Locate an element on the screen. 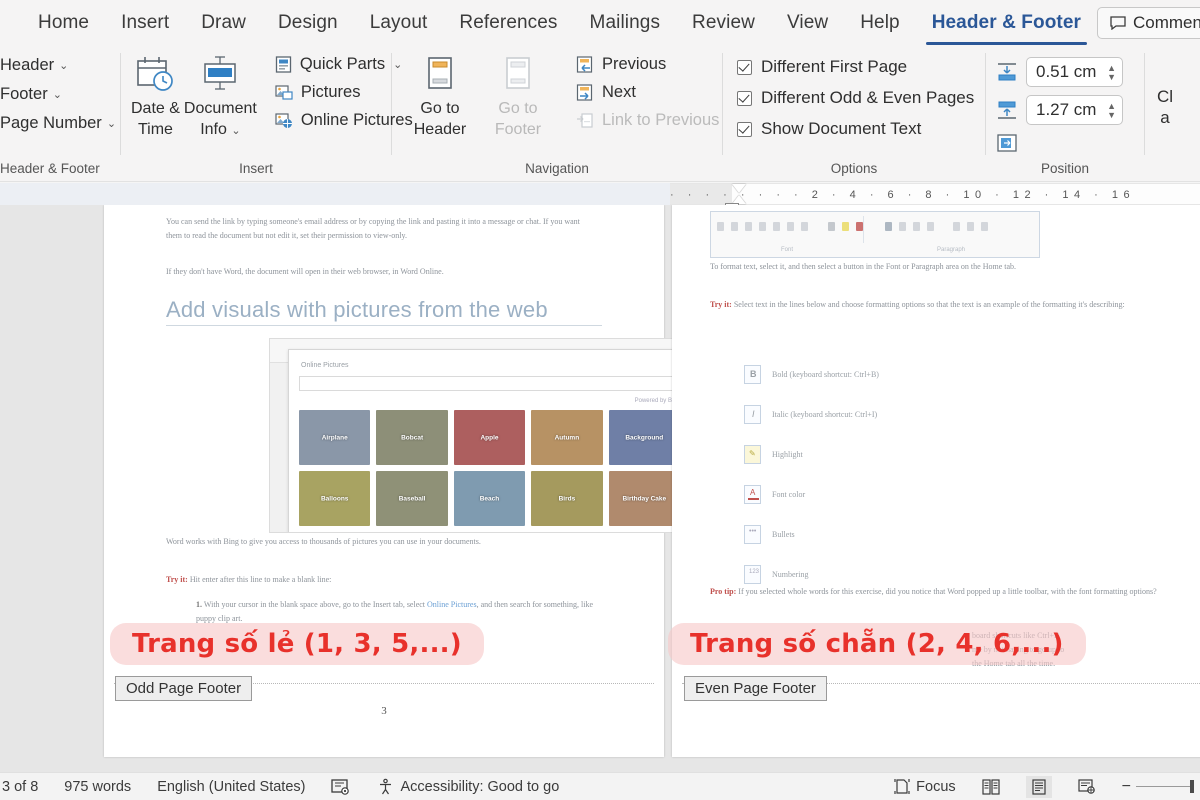  font-color-icon: A is located at coordinates (752, 494).